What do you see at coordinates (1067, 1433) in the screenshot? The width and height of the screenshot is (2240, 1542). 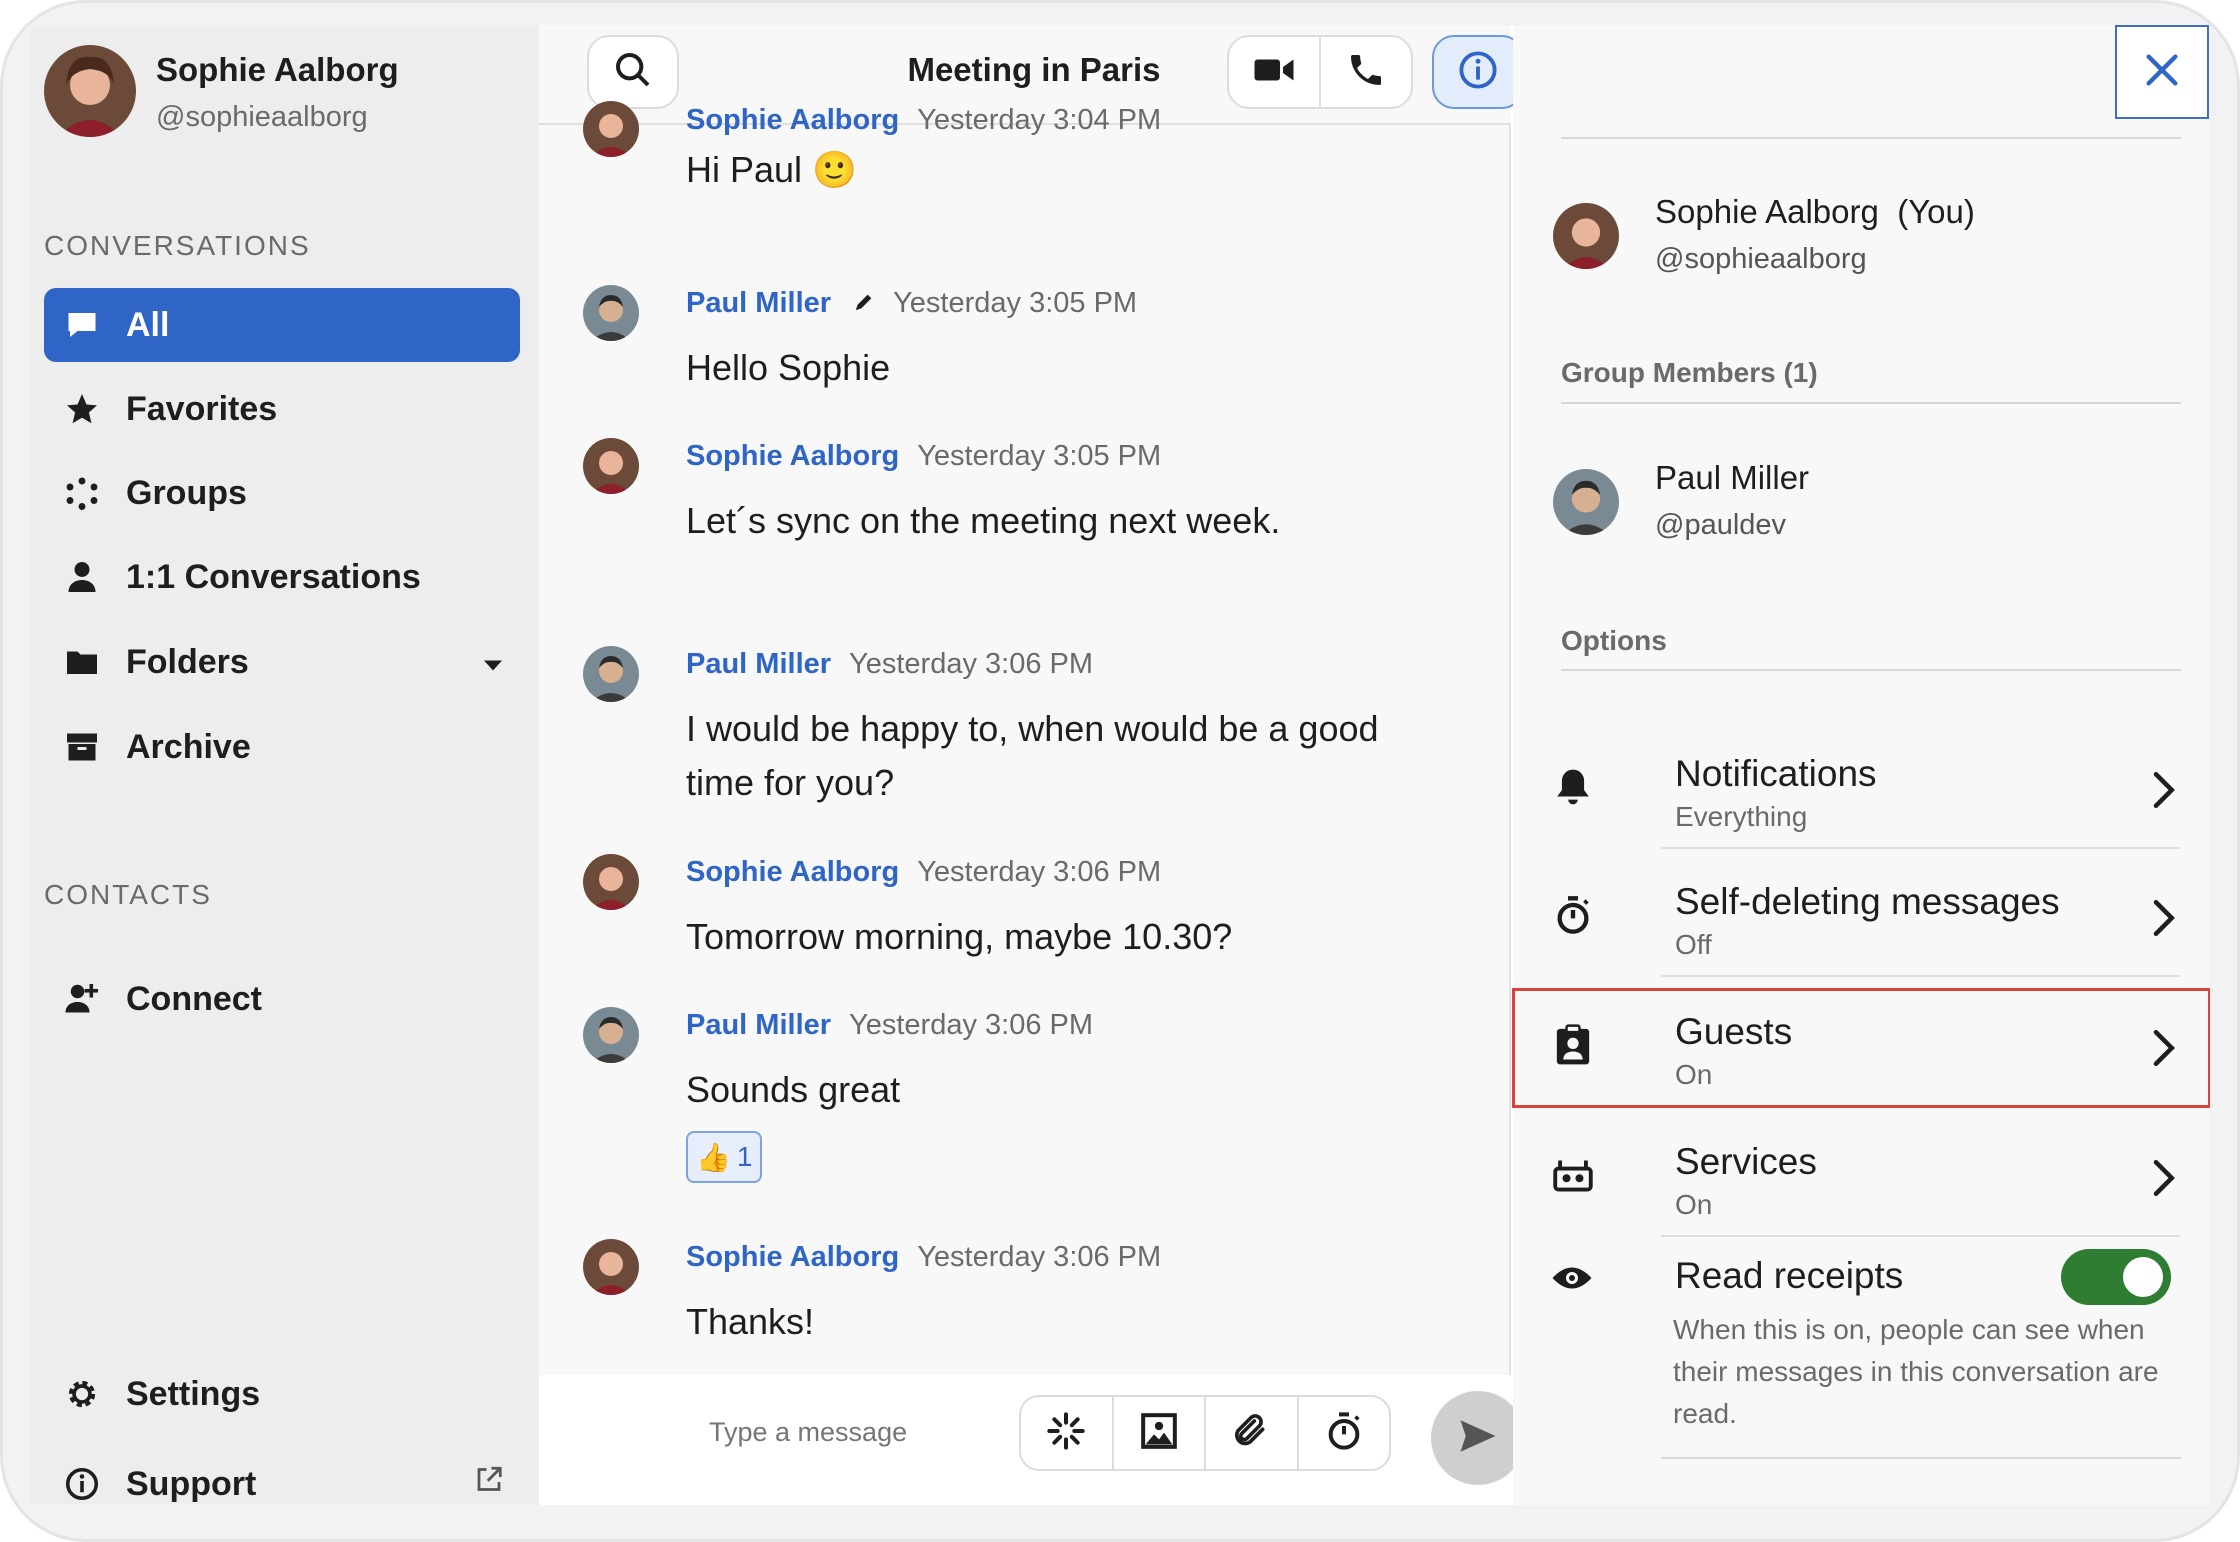 I see `ping-button` at bounding box center [1067, 1433].